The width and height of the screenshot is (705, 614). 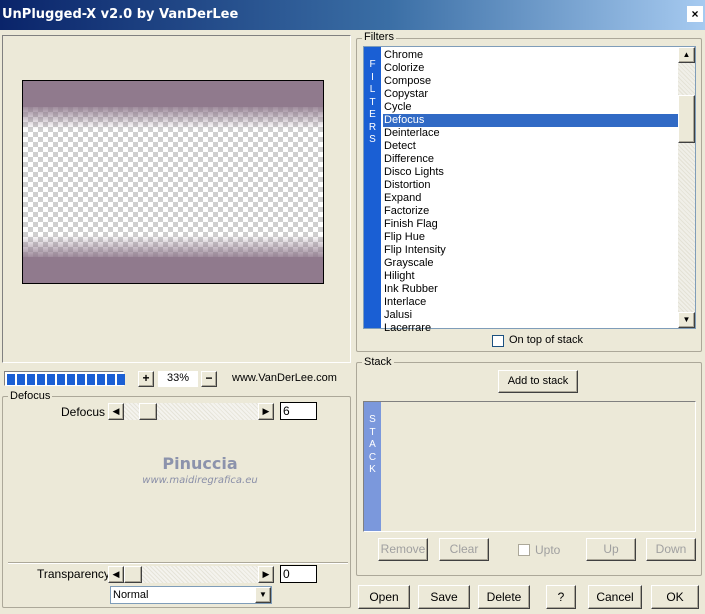 What do you see at coordinates (531, 94) in the screenshot?
I see `filter-item: Copystar` at bounding box center [531, 94].